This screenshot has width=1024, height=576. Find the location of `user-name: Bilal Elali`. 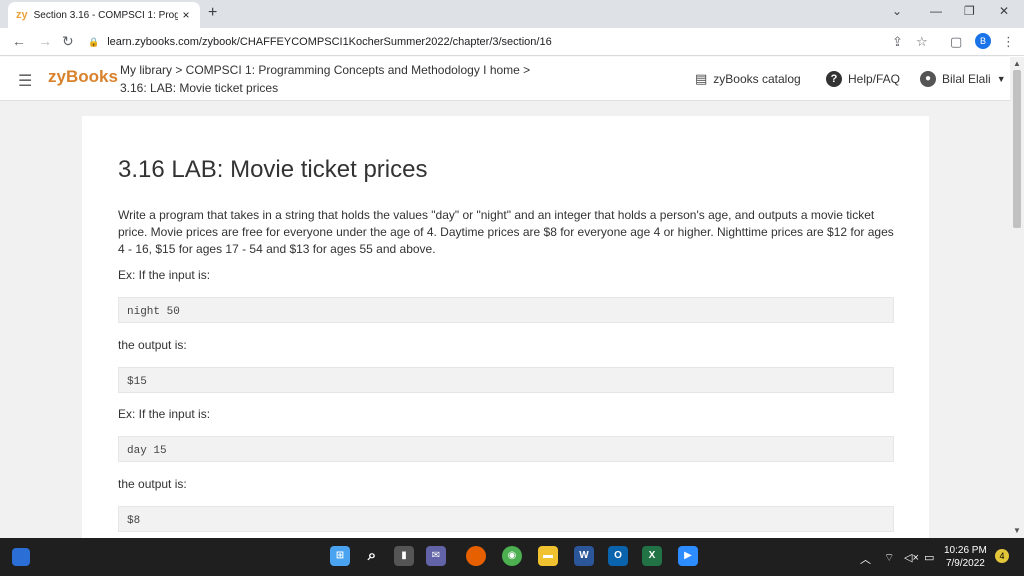

user-name: Bilal Elali is located at coordinates (966, 79).